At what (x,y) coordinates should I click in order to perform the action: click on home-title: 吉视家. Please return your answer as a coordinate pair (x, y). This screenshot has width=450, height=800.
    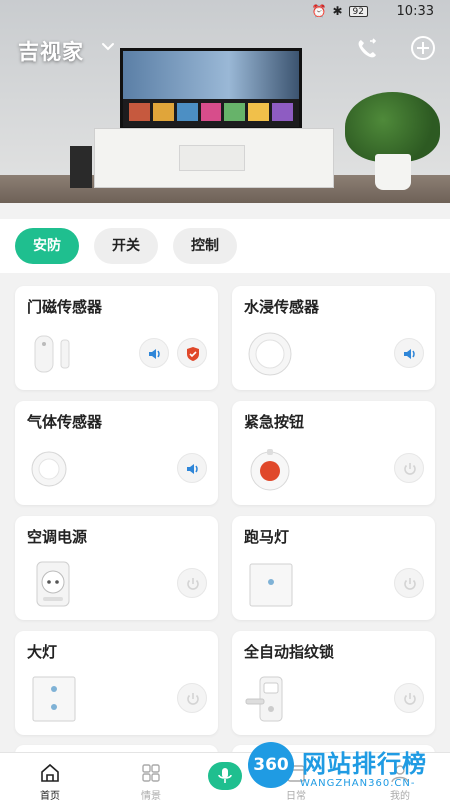
    Looking at the image, I should click on (51, 51).